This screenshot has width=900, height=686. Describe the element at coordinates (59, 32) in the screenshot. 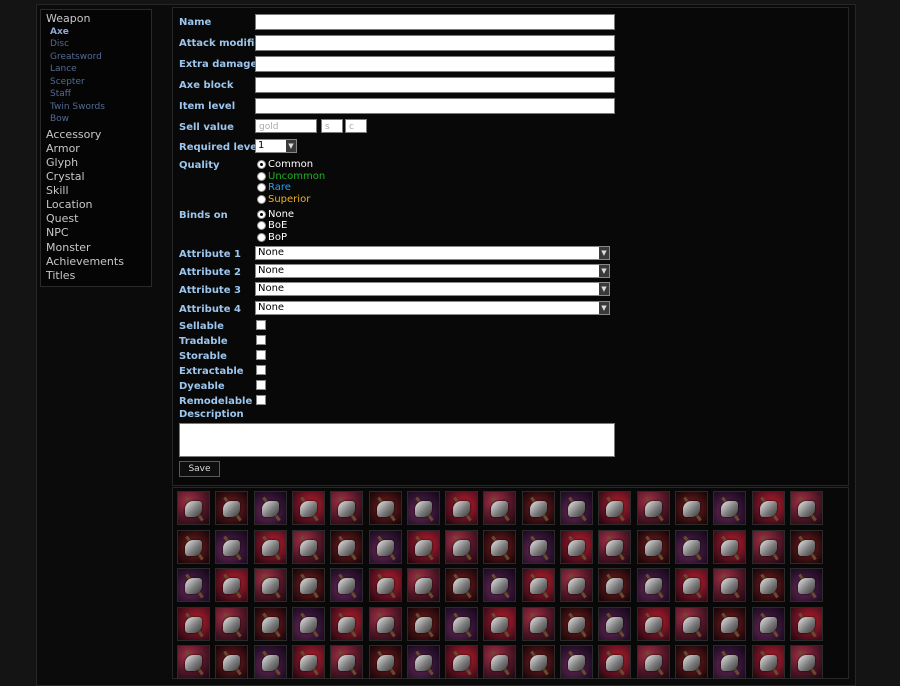

I see `sidebar-subitem-axe: Axe` at that location.